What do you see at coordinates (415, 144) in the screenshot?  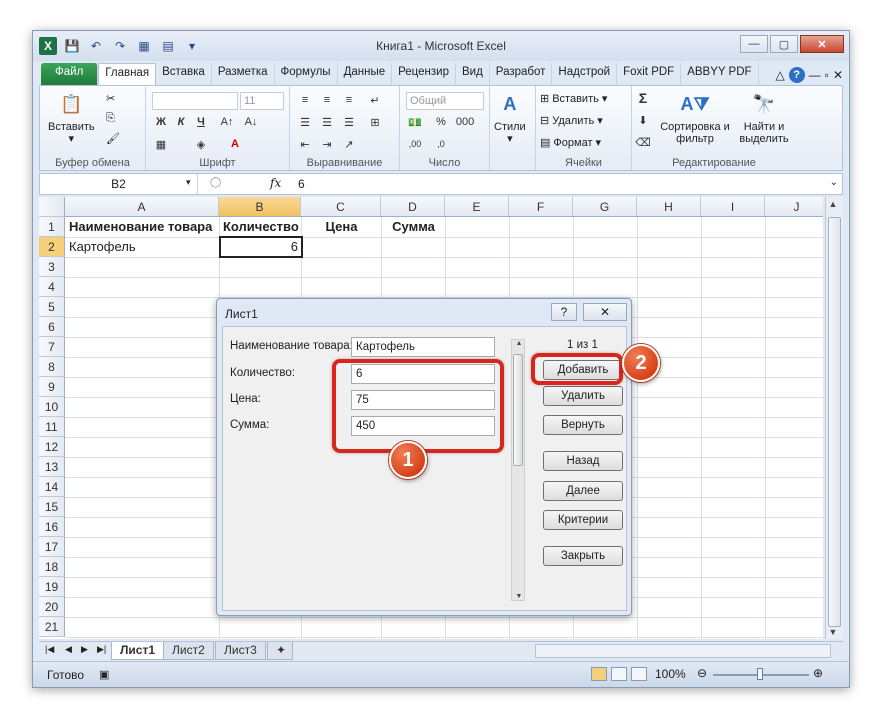 I see `increase-decimal-icon: ,00` at bounding box center [415, 144].